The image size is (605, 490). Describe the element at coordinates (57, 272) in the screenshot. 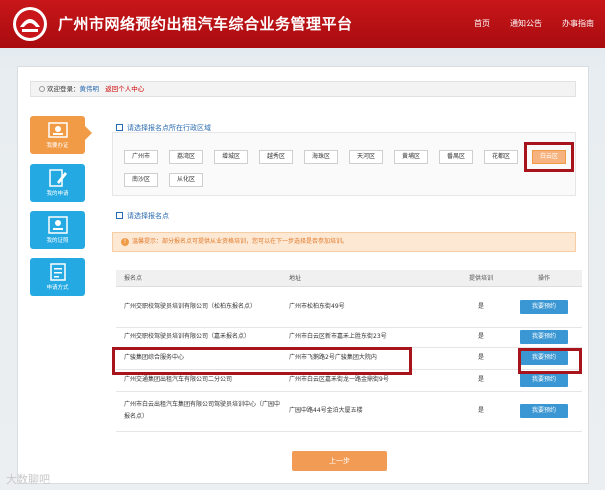

I see `form-icon` at that location.